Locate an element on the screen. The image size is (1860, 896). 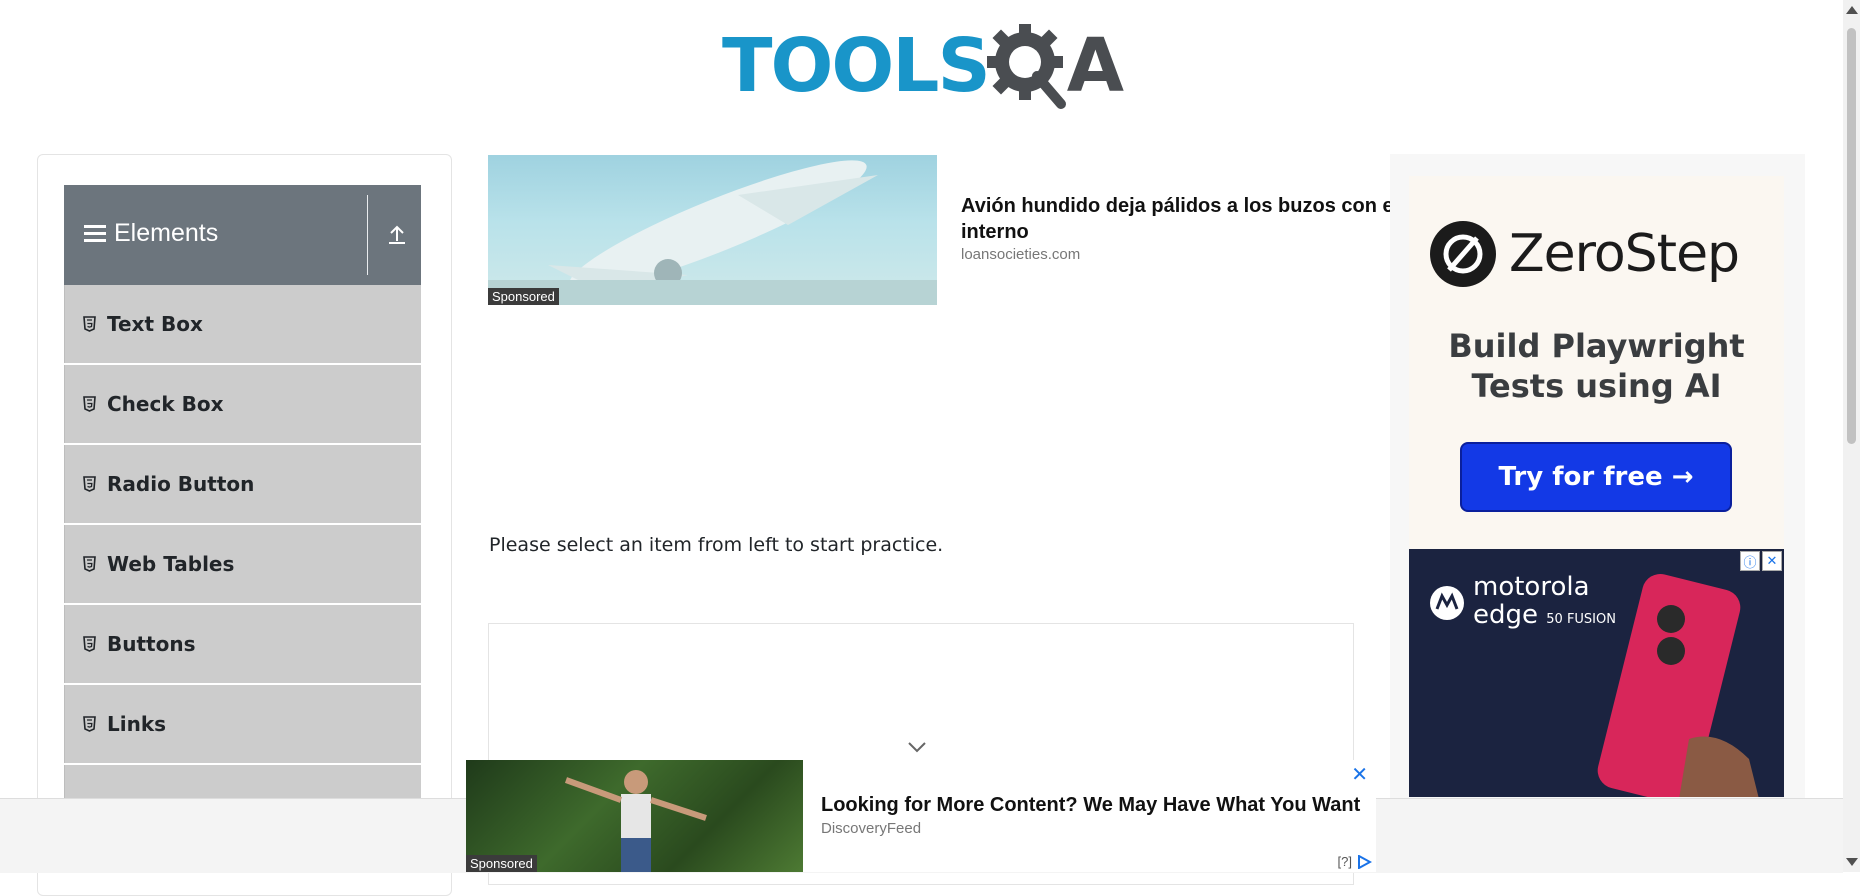
group-title: Elements is located at coordinates (151, 233).